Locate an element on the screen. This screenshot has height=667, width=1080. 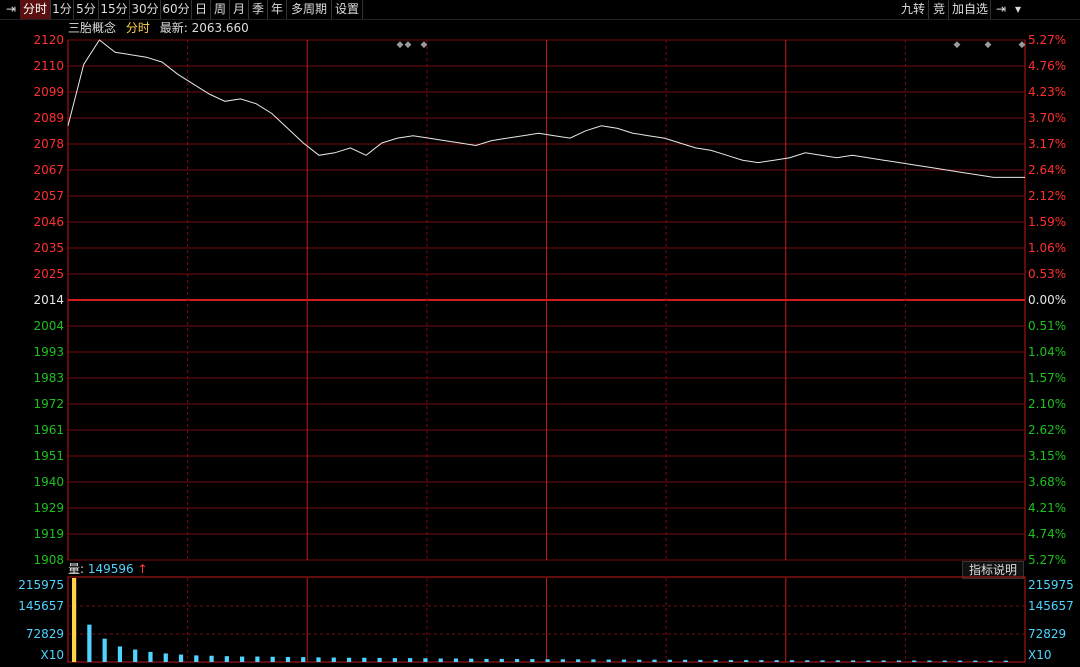
pct-tick-14: 2.10% is located at coordinates (1047, 404).